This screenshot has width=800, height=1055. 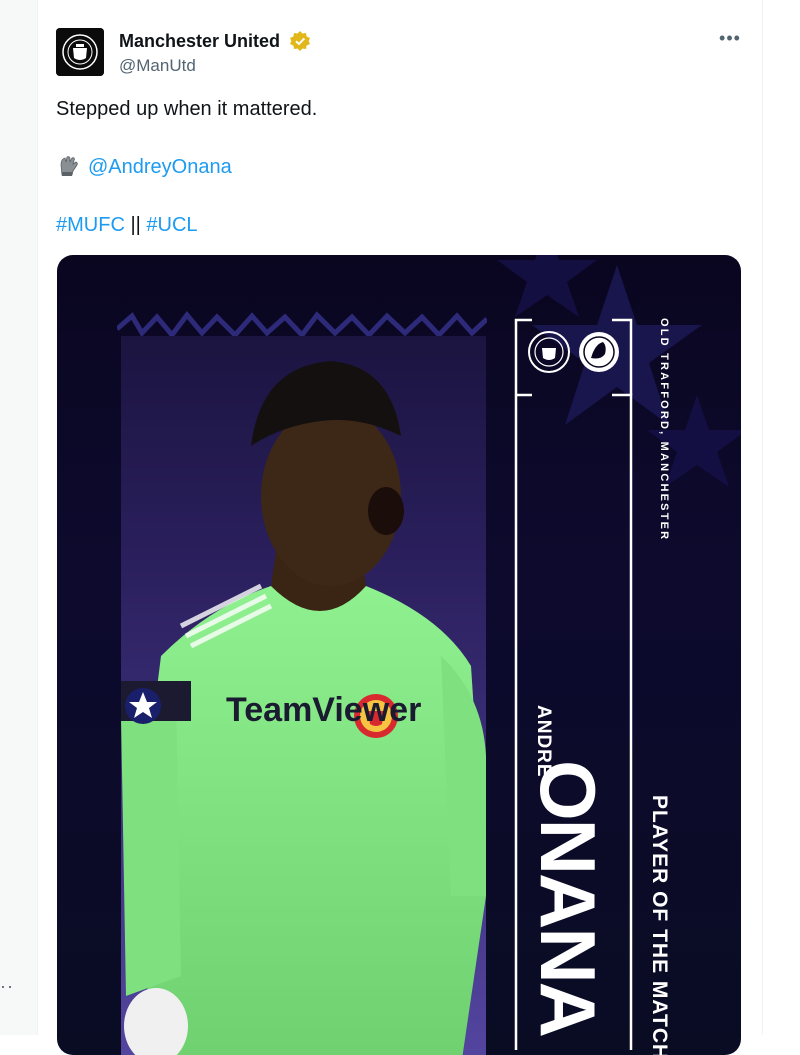 What do you see at coordinates (187, 109) in the screenshot?
I see `tweet-text: Stepped up when it mattered.` at bounding box center [187, 109].